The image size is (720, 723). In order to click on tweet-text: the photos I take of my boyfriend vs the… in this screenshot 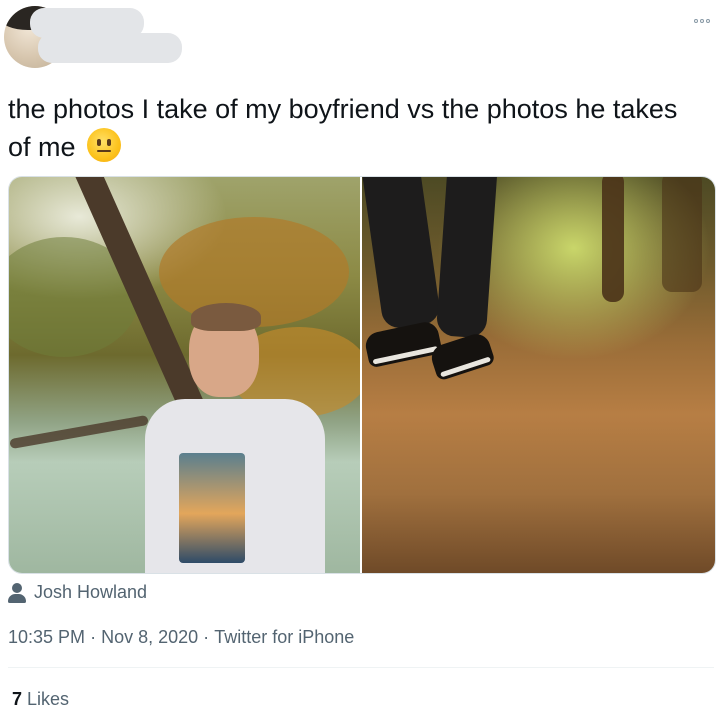, I will do `click(353, 128)`.